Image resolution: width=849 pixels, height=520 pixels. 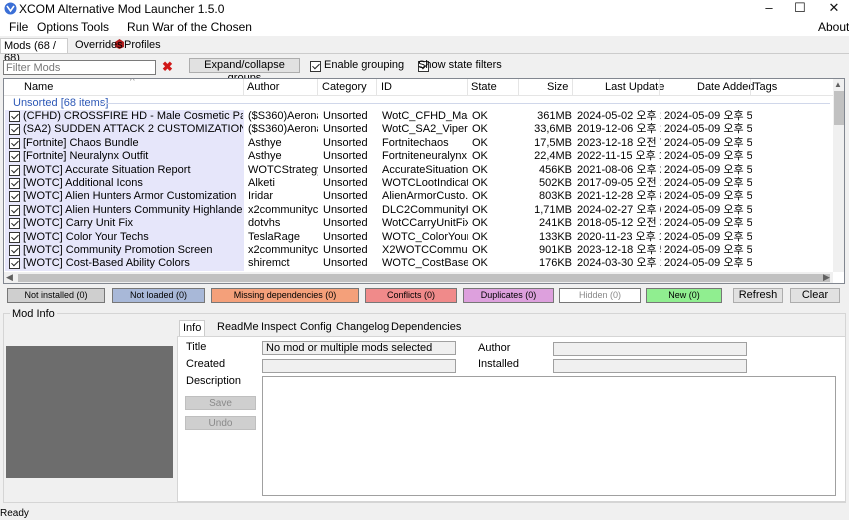 I want to click on state-filter-button: Not installed (0), so click(x=56, y=295).